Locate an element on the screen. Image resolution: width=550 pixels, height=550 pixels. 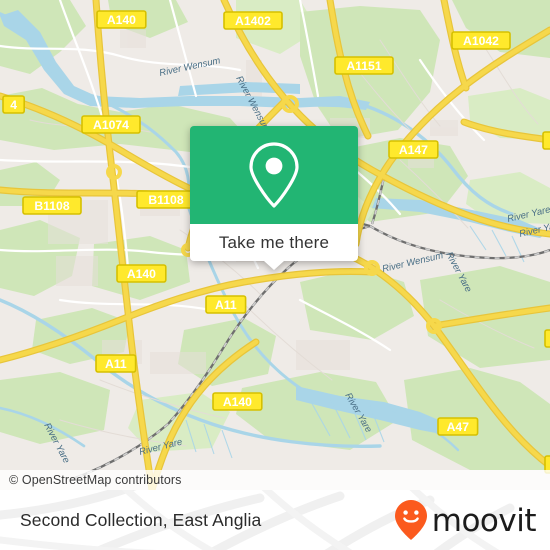
road-shield: A1 is located at coordinates (546, 140).